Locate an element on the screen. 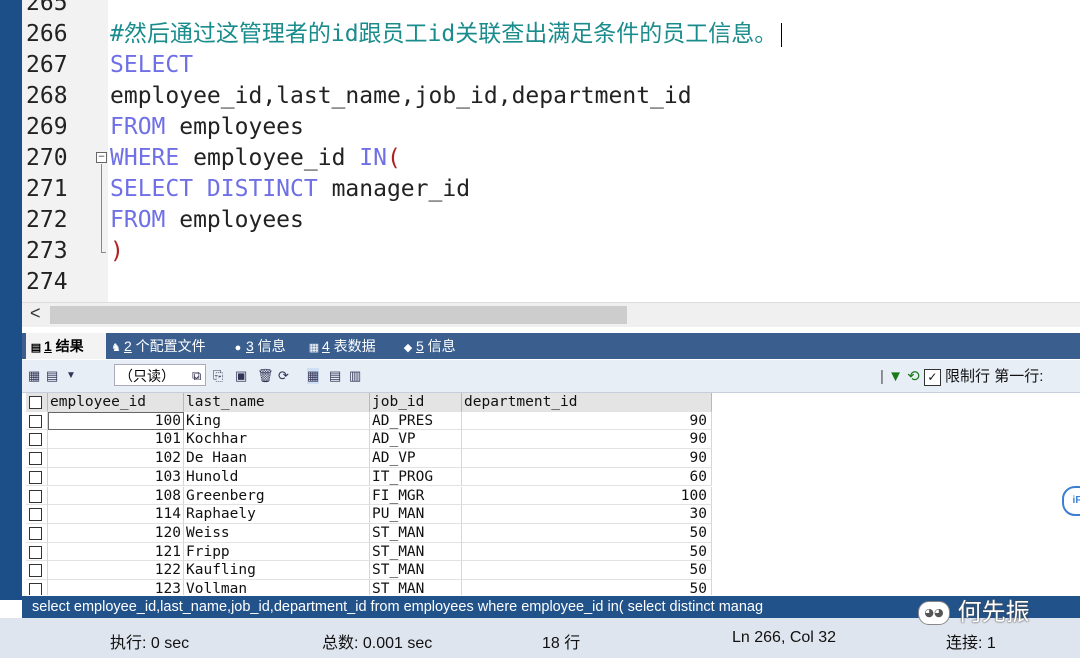  copy-icon: ⎘ is located at coordinates (218, 376).